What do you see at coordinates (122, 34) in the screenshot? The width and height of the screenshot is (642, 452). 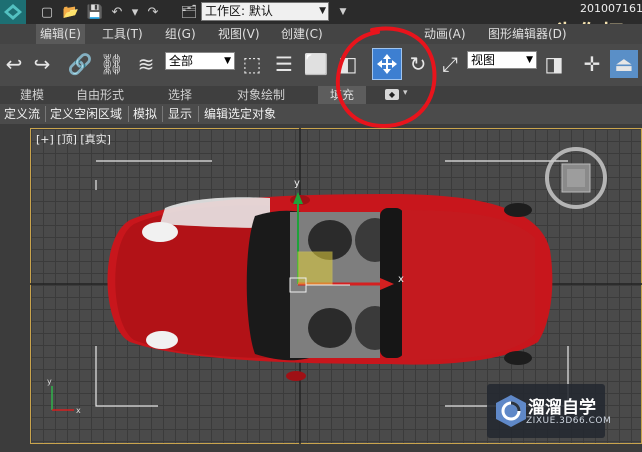 I see `menu-tools: 工具(T)` at bounding box center [122, 34].